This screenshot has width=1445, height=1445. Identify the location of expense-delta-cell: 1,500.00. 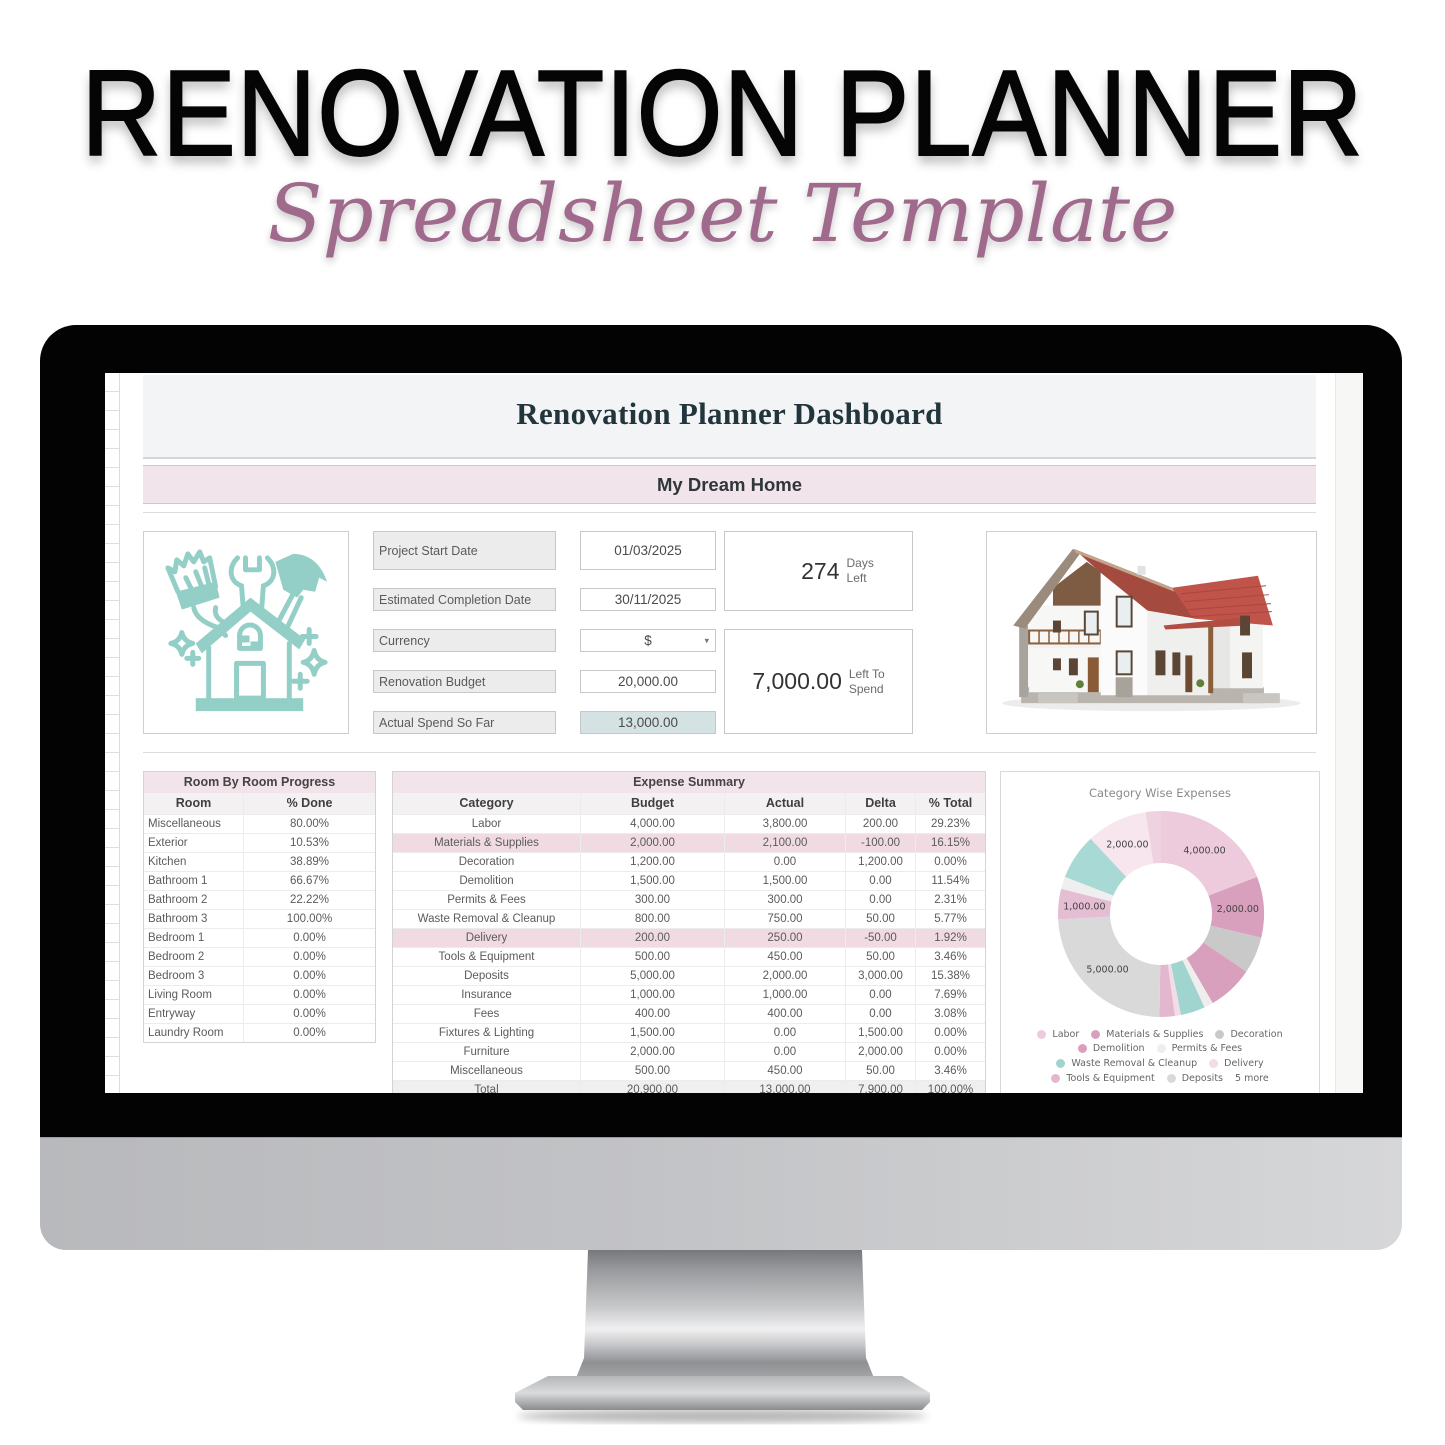
(881, 1033).